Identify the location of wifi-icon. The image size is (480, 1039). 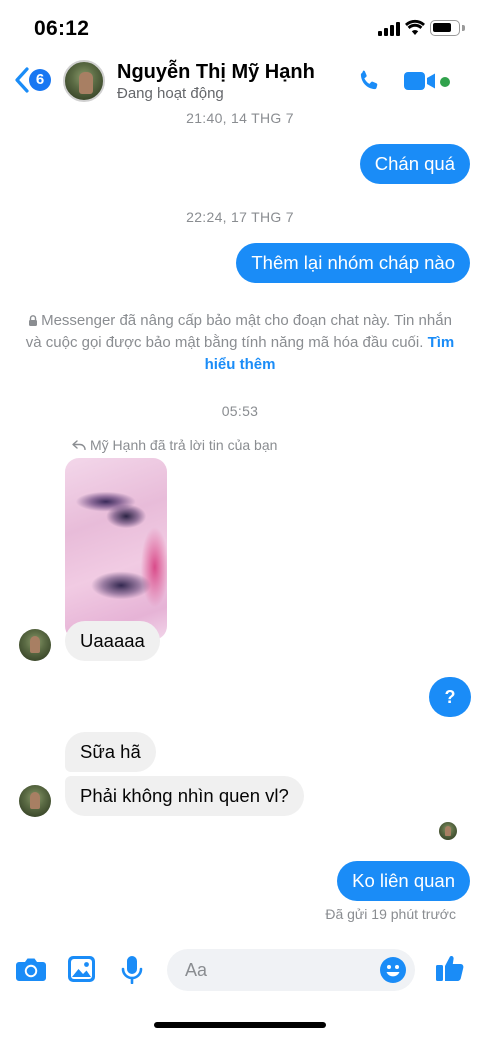
(415, 27).